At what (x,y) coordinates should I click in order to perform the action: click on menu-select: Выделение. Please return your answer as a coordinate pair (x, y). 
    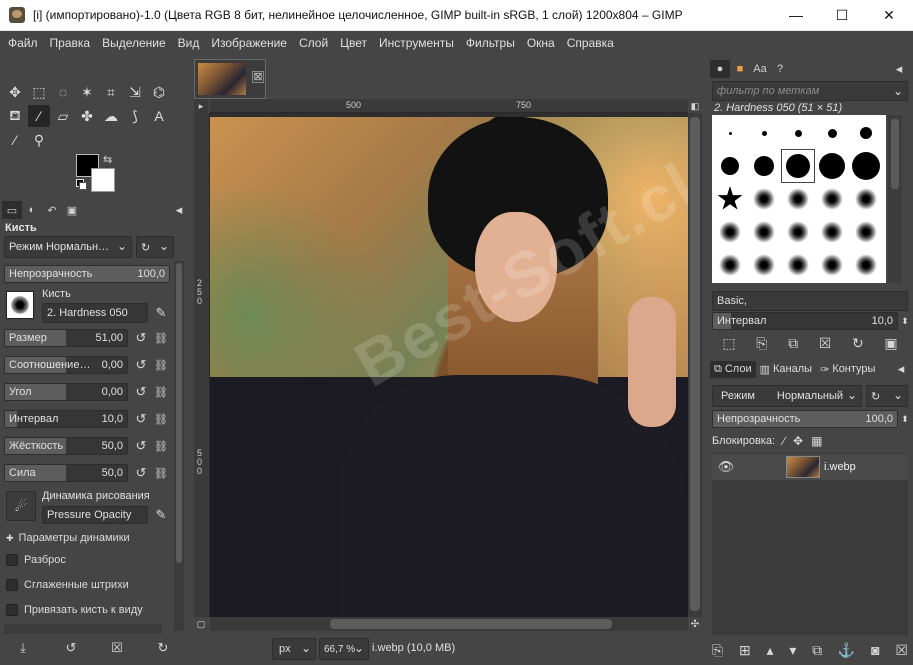
    Looking at the image, I should click on (134, 43).